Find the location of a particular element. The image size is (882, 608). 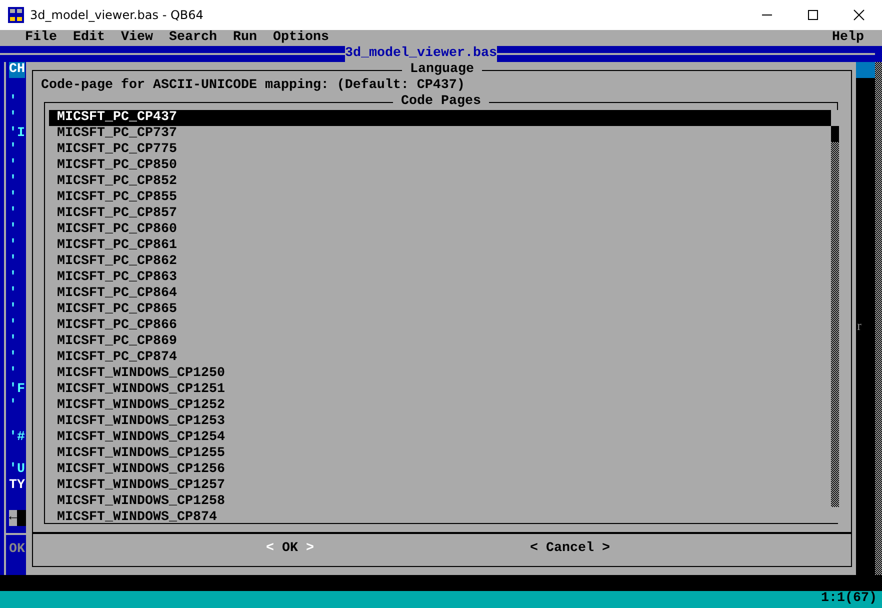

code-fragment: r is located at coordinates (859, 326).